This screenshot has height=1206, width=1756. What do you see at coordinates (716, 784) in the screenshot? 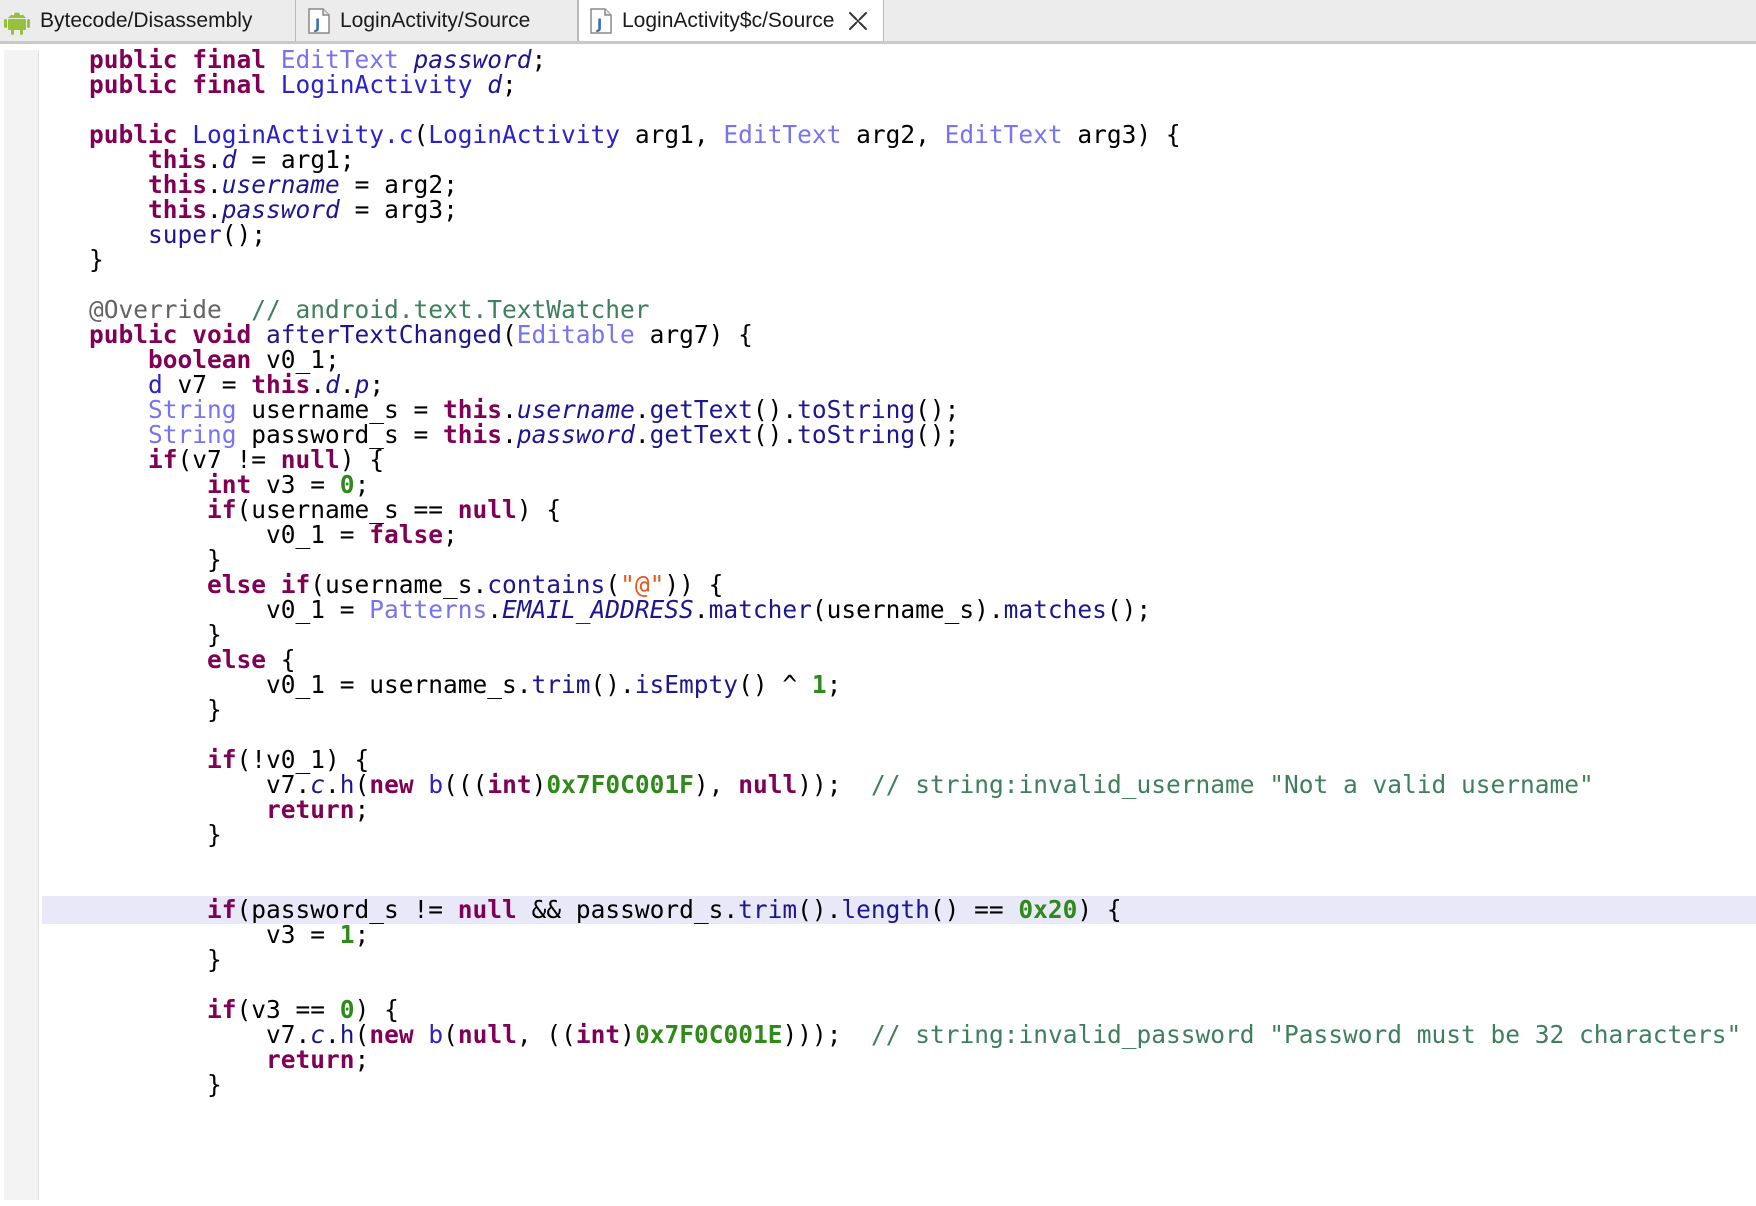
I see `code-token: ),` at bounding box center [716, 784].